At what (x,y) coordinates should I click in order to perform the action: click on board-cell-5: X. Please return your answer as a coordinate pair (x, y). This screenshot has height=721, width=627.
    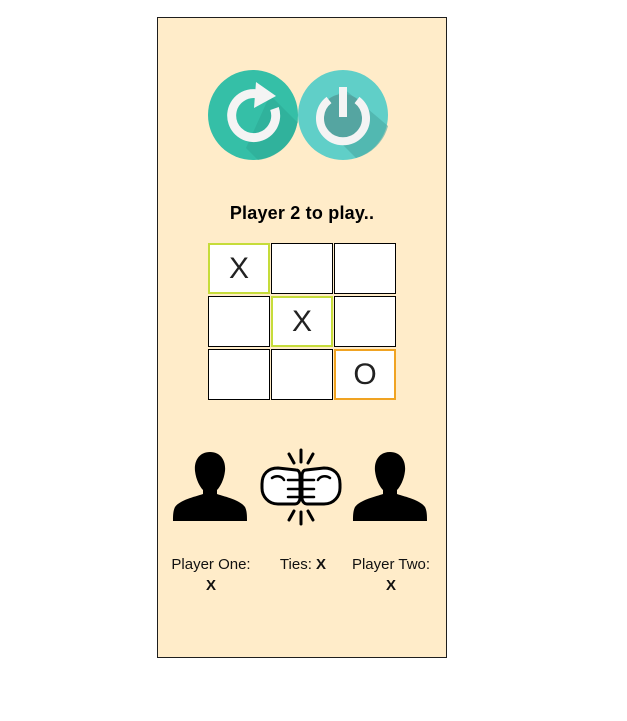
    Looking at the image, I should click on (302, 321).